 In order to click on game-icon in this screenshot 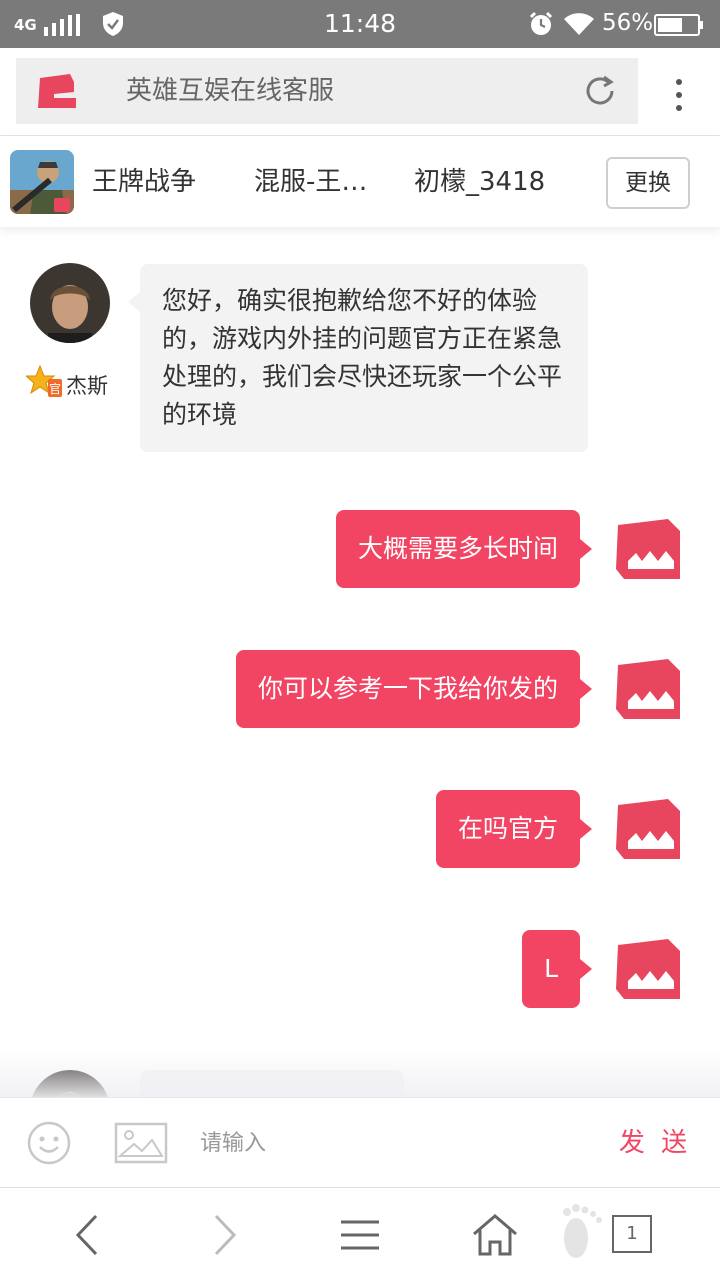, I will do `click(42, 182)`.